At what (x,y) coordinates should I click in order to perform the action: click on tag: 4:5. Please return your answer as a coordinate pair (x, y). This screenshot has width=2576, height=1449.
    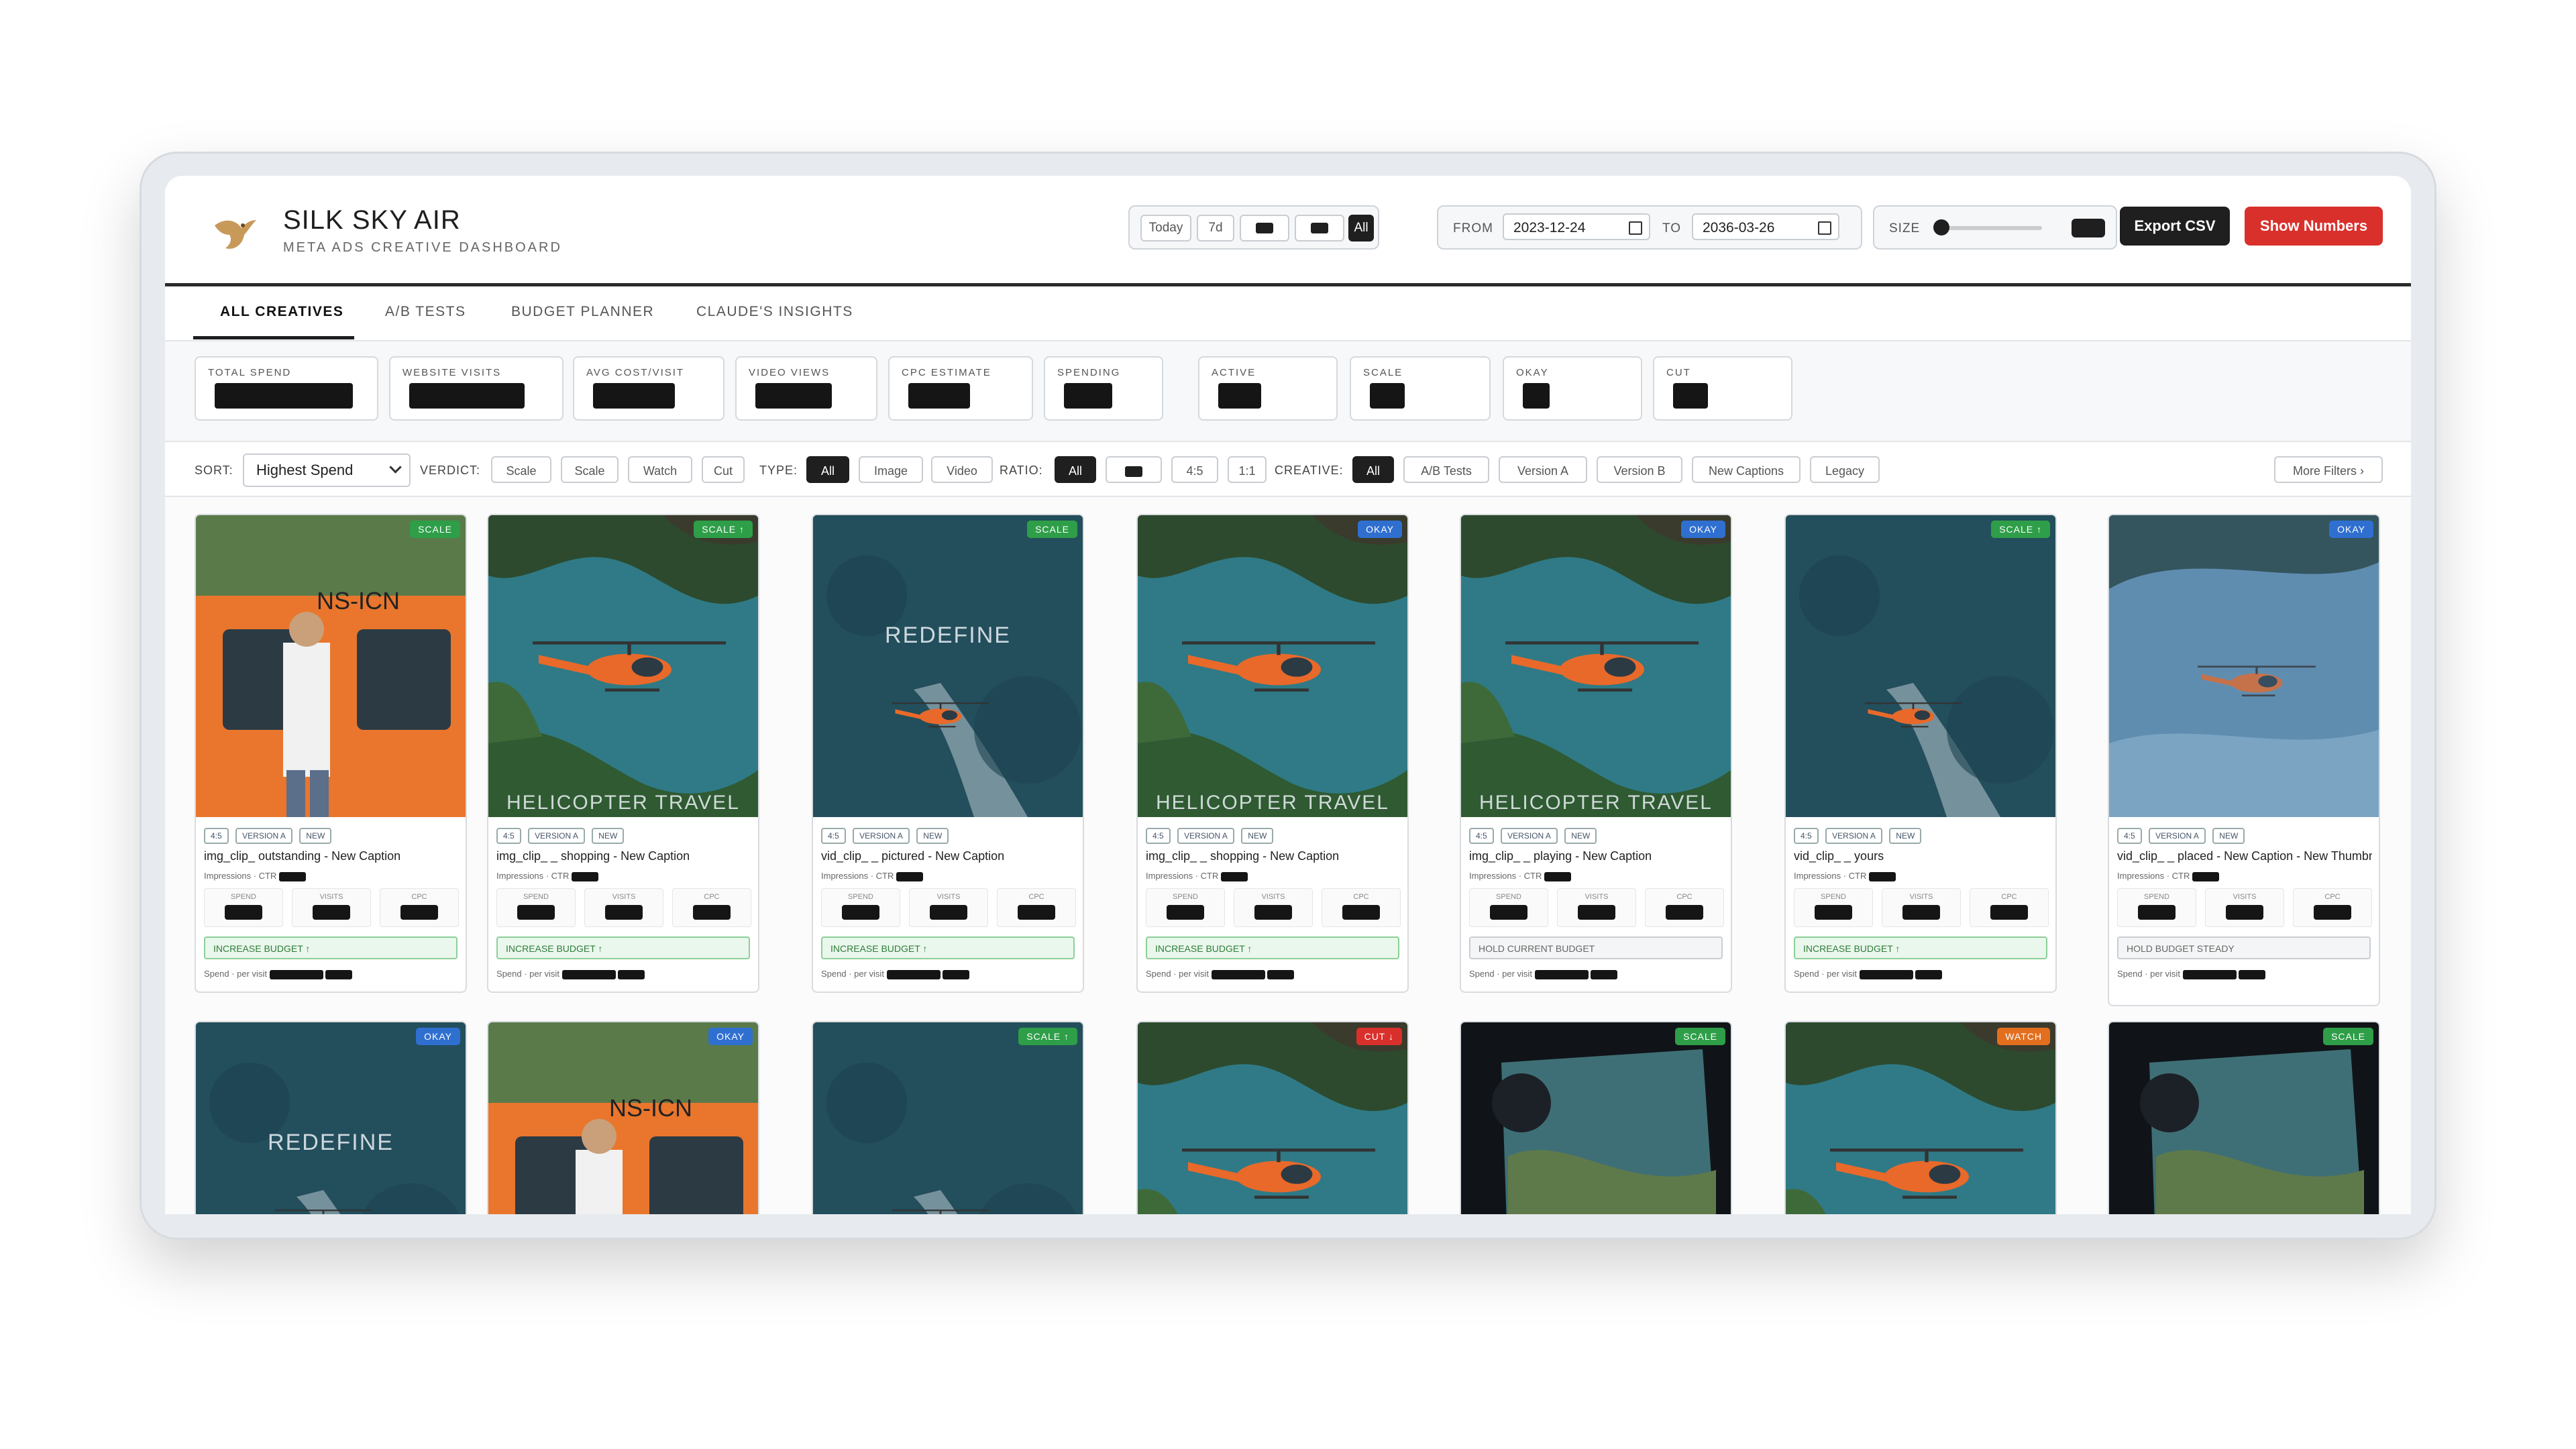
    Looking at the image, I should click on (1158, 836).